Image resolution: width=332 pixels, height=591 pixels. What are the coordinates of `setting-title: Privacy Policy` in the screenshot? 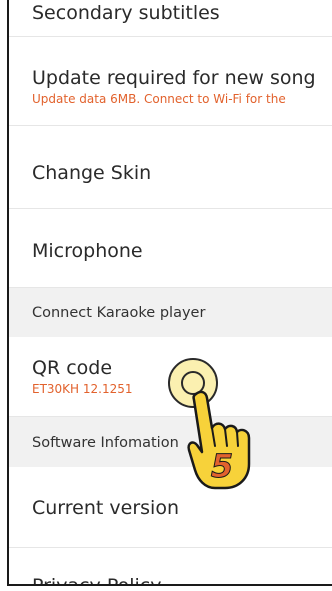 It's located at (97, 580).